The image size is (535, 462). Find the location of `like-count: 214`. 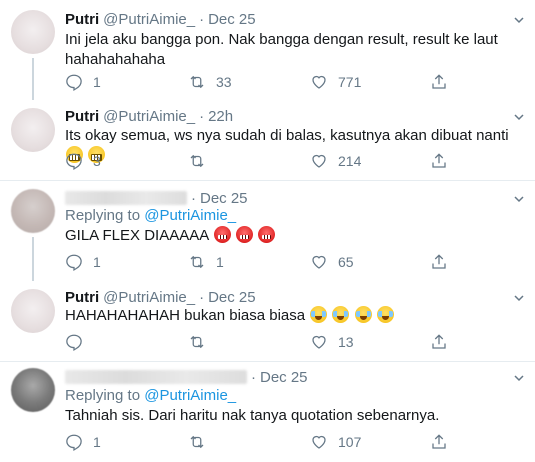

like-count: 214 is located at coordinates (350, 161).